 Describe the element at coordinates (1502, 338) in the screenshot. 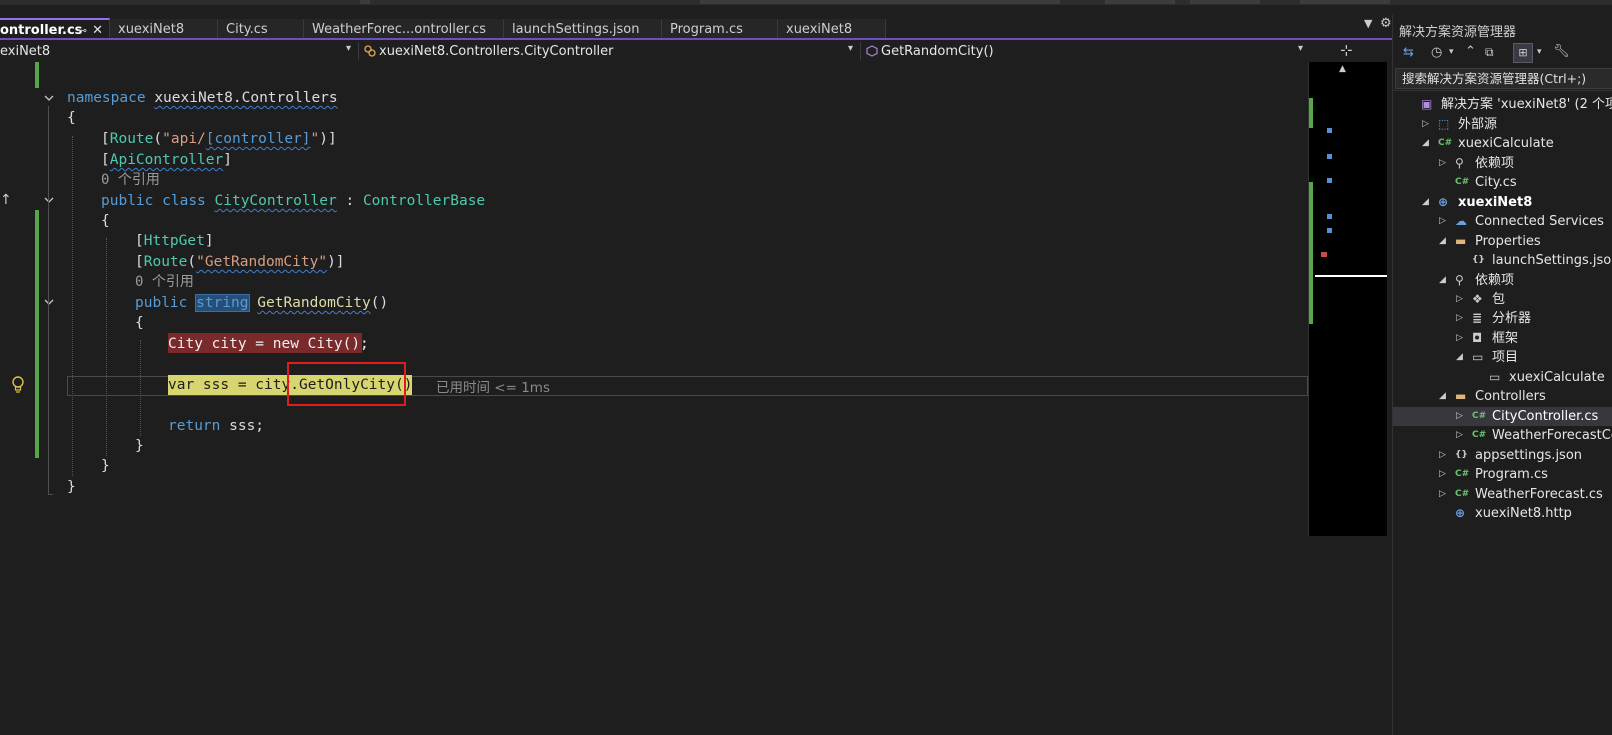

I see `tree-item: ▷ ◘ 框架` at that location.